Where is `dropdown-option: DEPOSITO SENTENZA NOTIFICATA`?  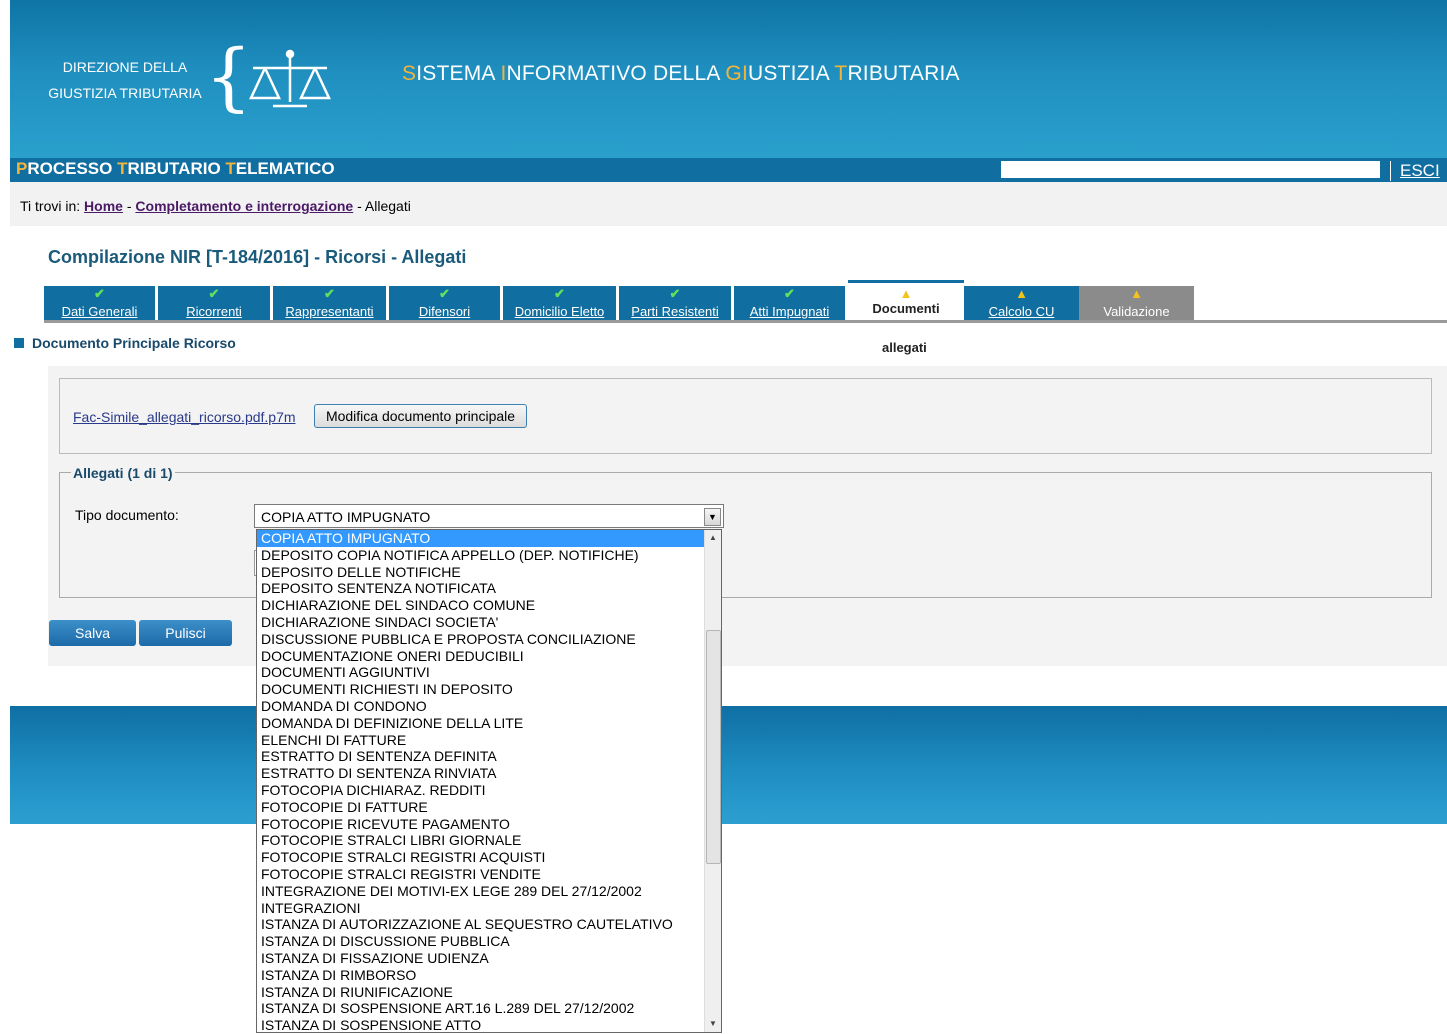 dropdown-option: DEPOSITO SENTENZA NOTIFICATA is located at coordinates (481, 588).